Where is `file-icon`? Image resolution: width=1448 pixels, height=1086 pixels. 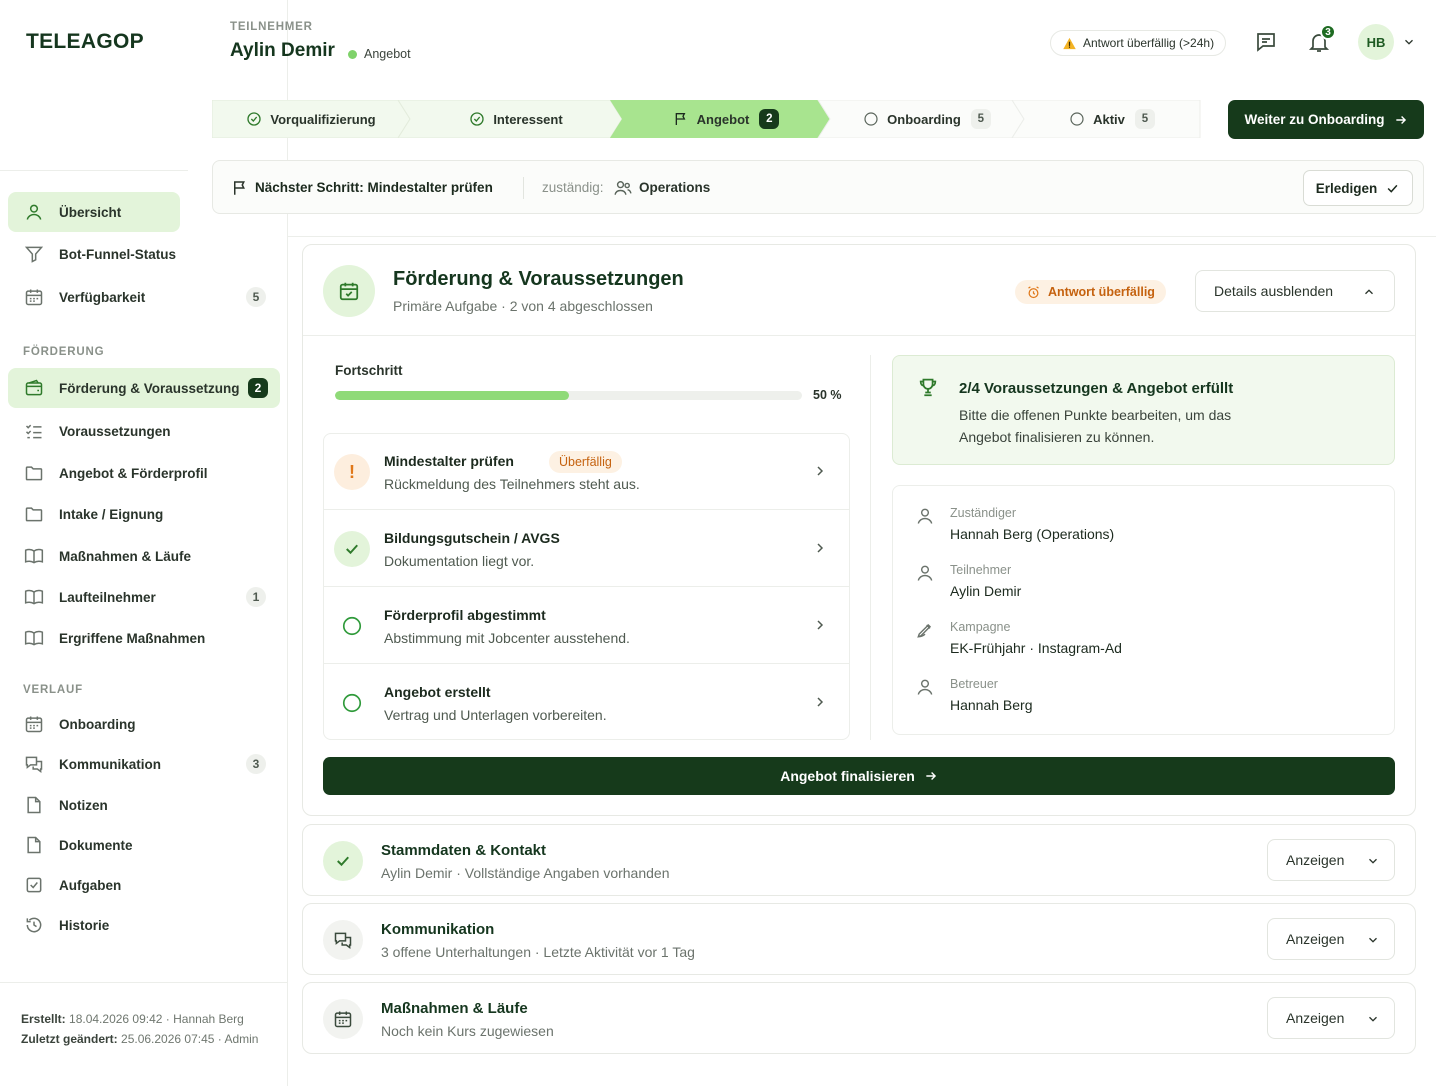 file-icon is located at coordinates (34, 805).